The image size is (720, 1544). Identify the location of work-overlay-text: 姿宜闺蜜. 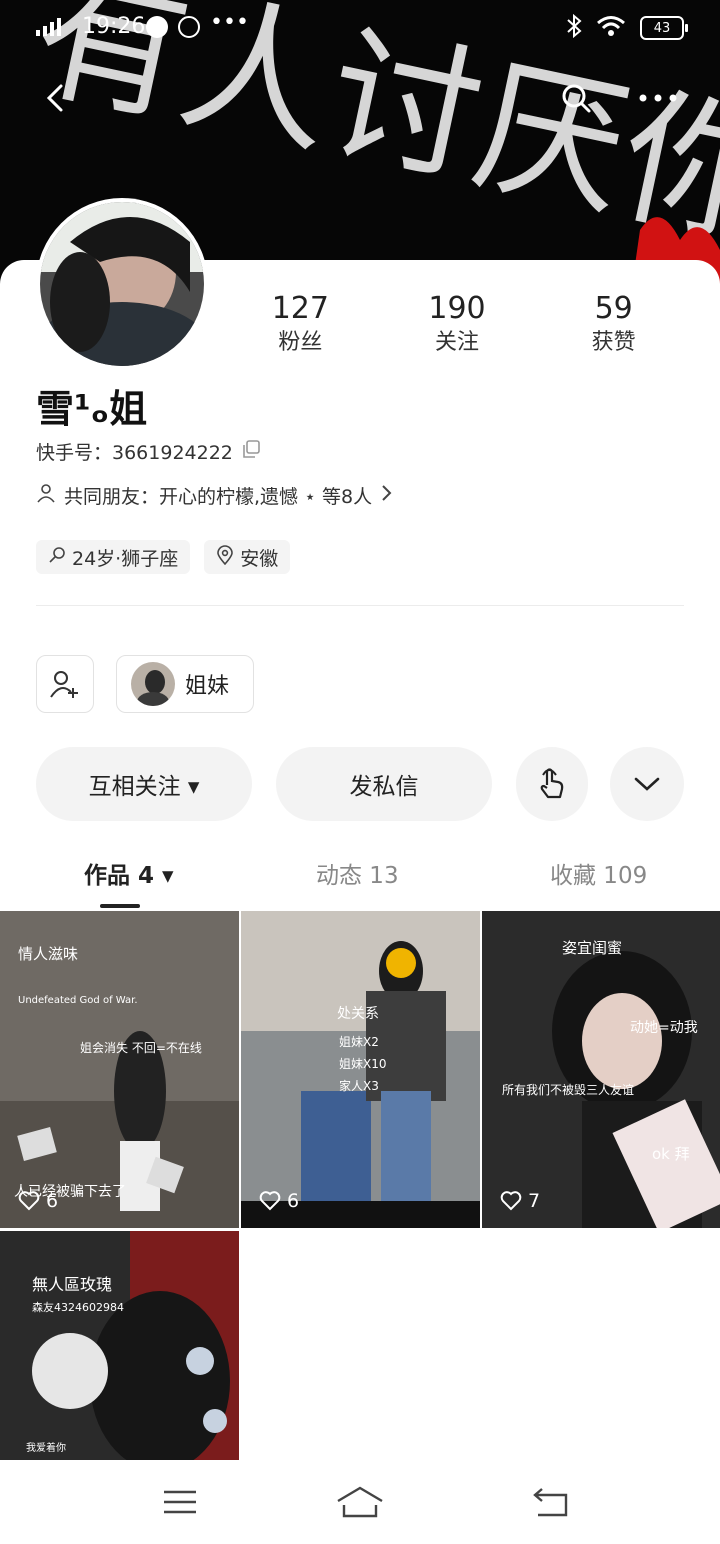
(592, 948).